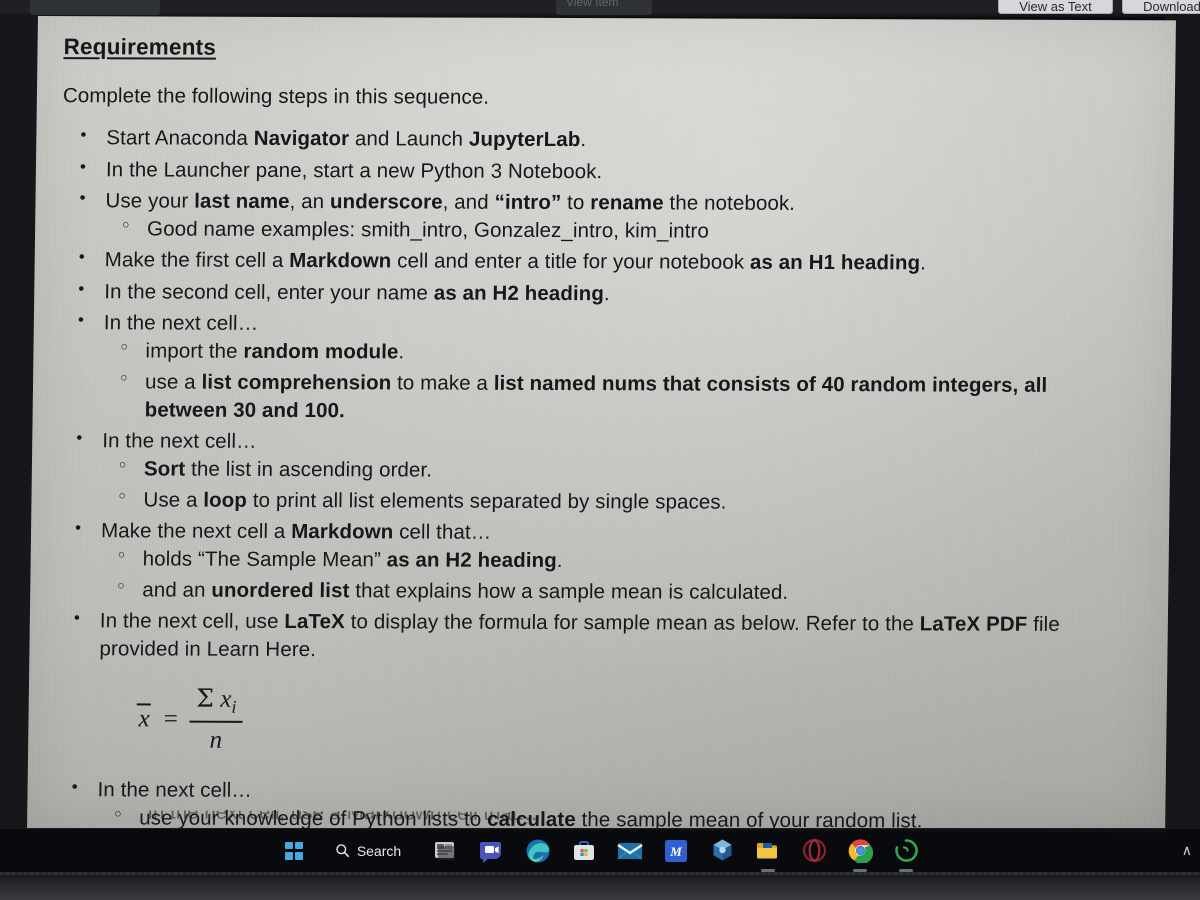  Describe the element at coordinates (288, 470) in the screenshot. I see `sub-list-item-text: Sort the list in ascending order.` at that location.